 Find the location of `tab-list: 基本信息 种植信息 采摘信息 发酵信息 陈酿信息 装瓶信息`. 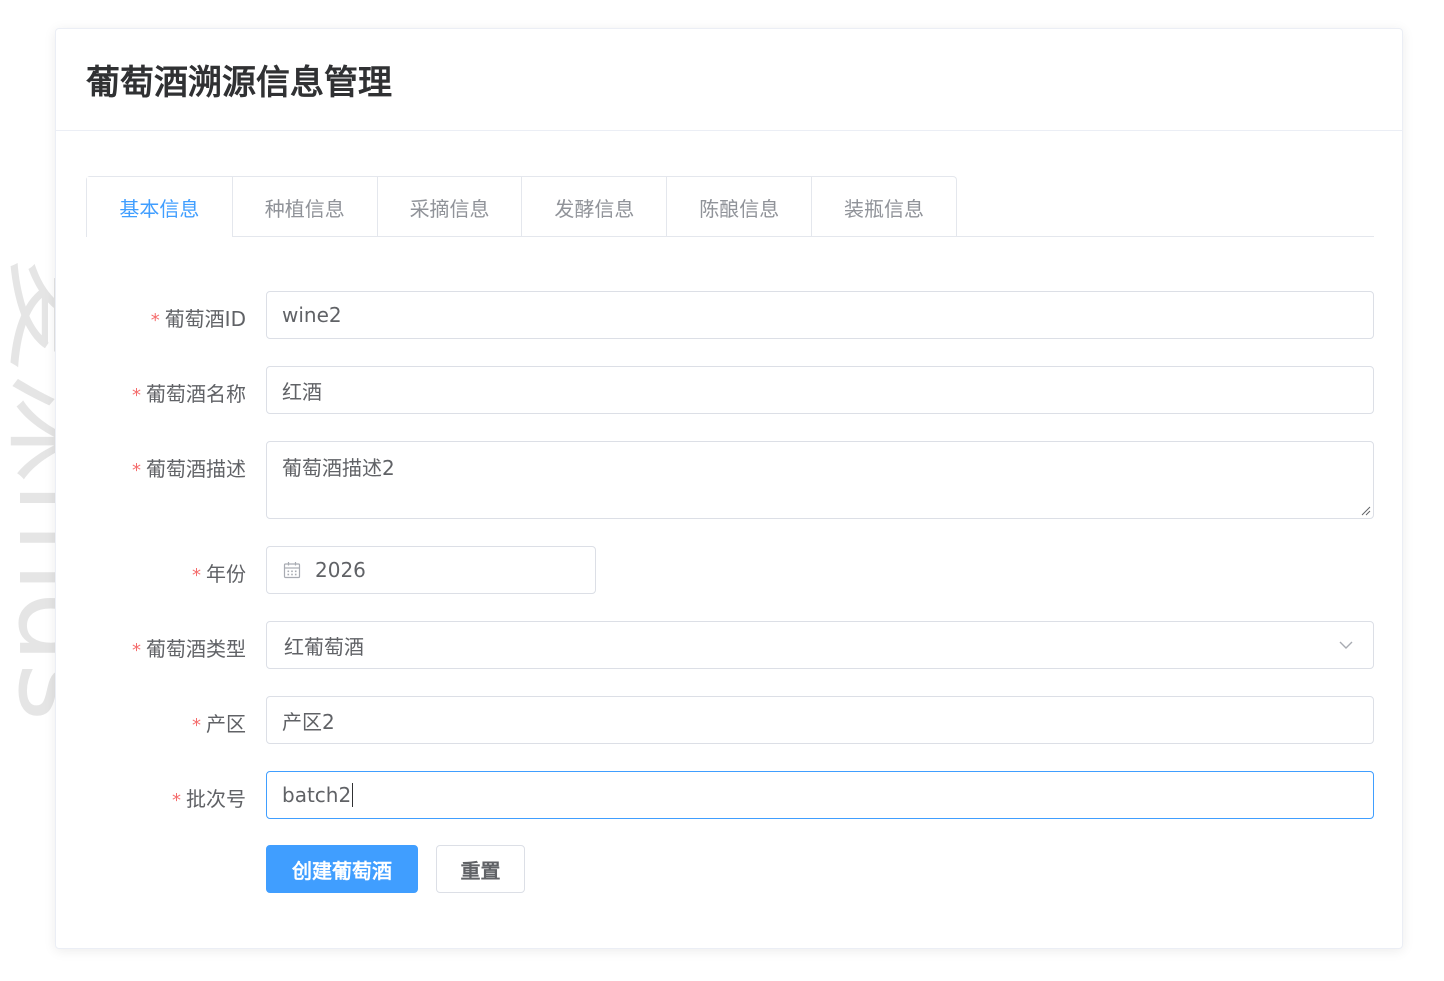

tab-list: 基本信息 种植信息 采摘信息 发酵信息 陈酿信息 装瓶信息 is located at coordinates (521, 207).